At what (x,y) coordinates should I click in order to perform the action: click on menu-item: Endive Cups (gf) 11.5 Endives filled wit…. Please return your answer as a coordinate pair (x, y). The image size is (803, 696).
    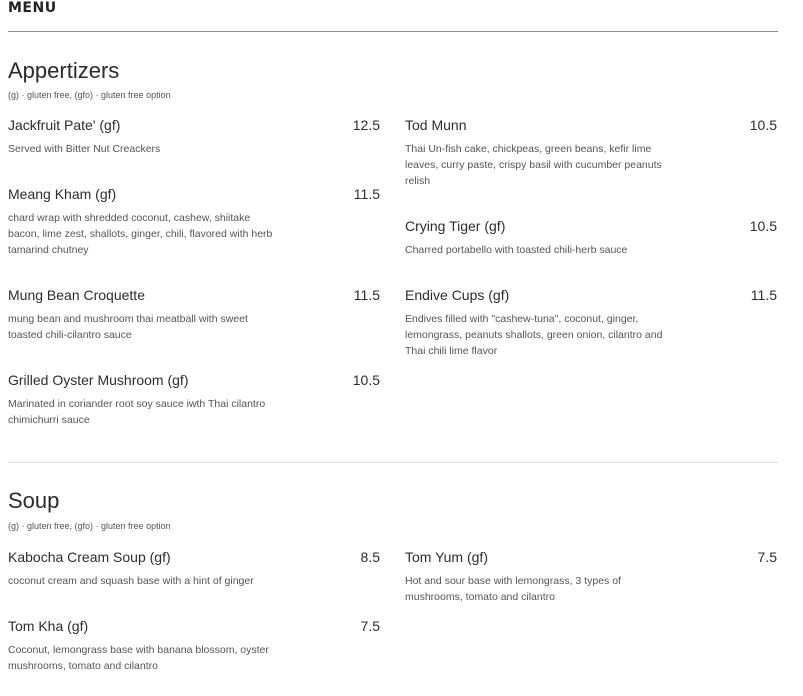
    Looking at the image, I should click on (591, 323).